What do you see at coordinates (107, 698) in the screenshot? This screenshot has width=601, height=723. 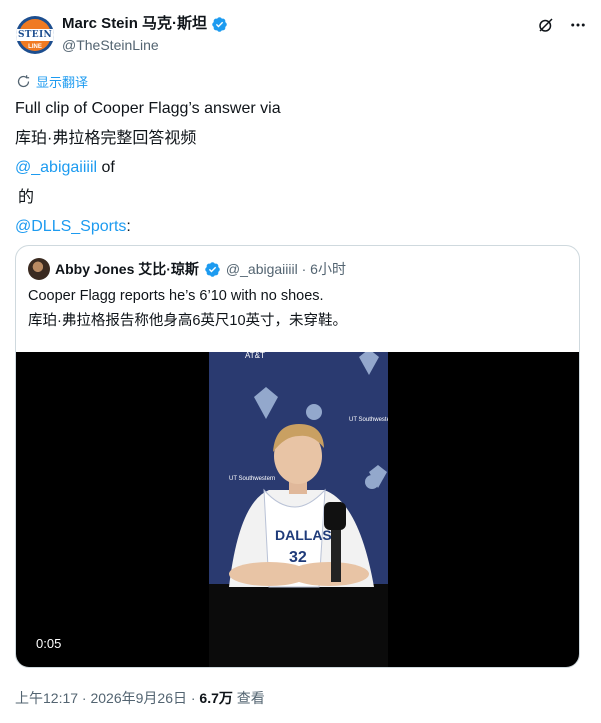 I see `tweet-timestamp: 上午12:17 · 2026年9月26日 ·` at bounding box center [107, 698].